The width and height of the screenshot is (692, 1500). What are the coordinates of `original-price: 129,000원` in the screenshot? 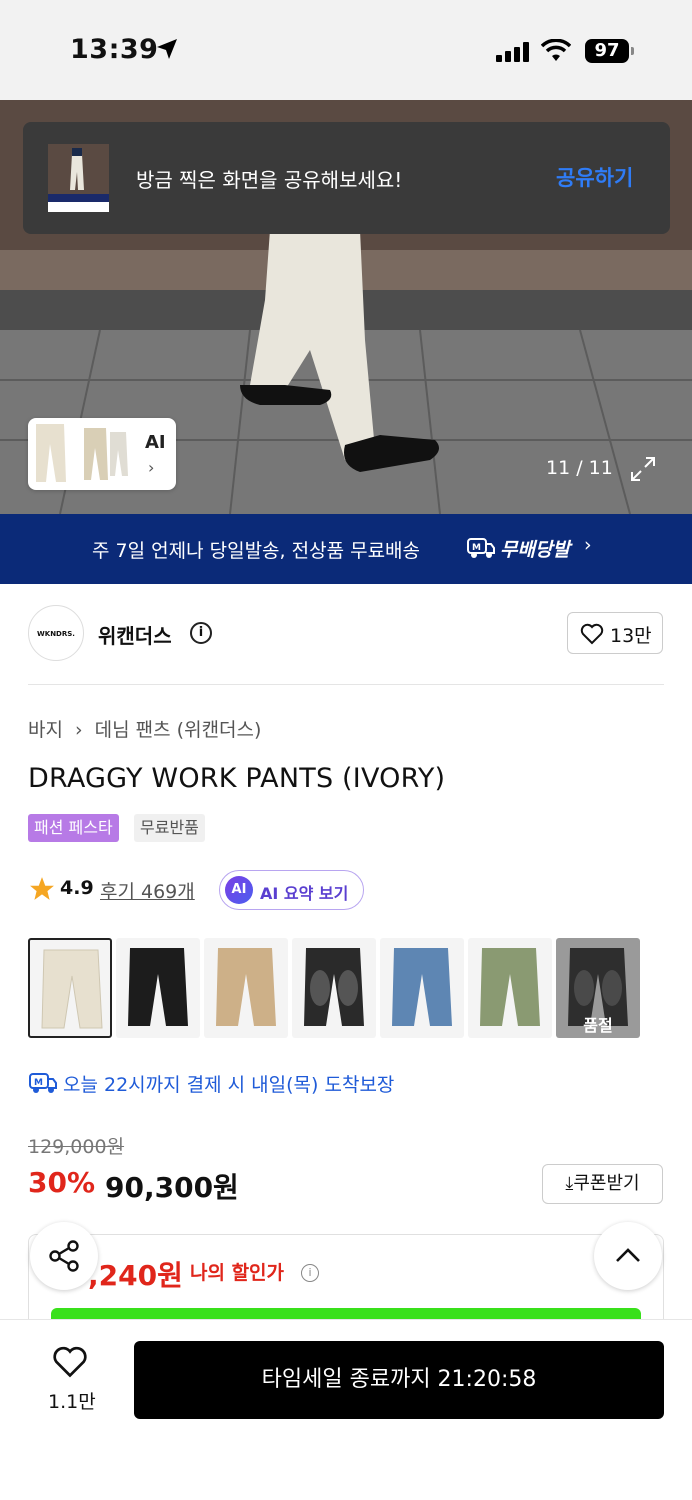 It's located at (76, 1147).